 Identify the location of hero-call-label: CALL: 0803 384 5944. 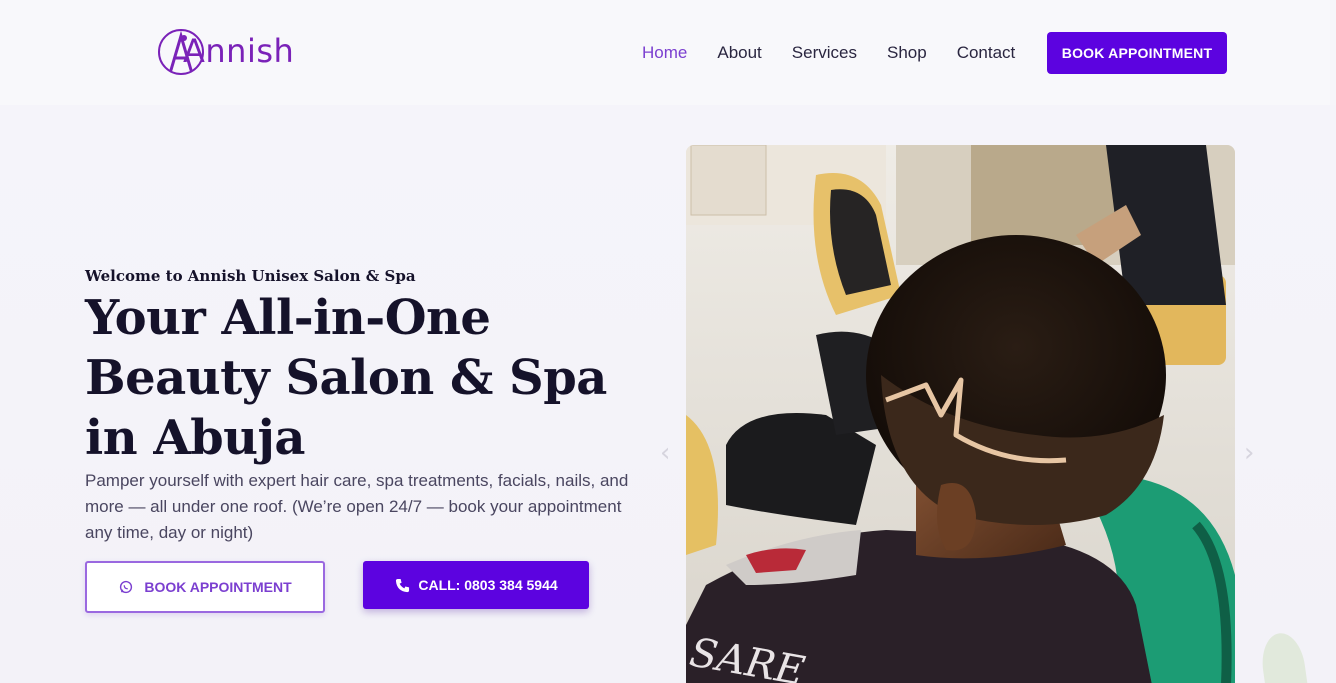
(488, 585).